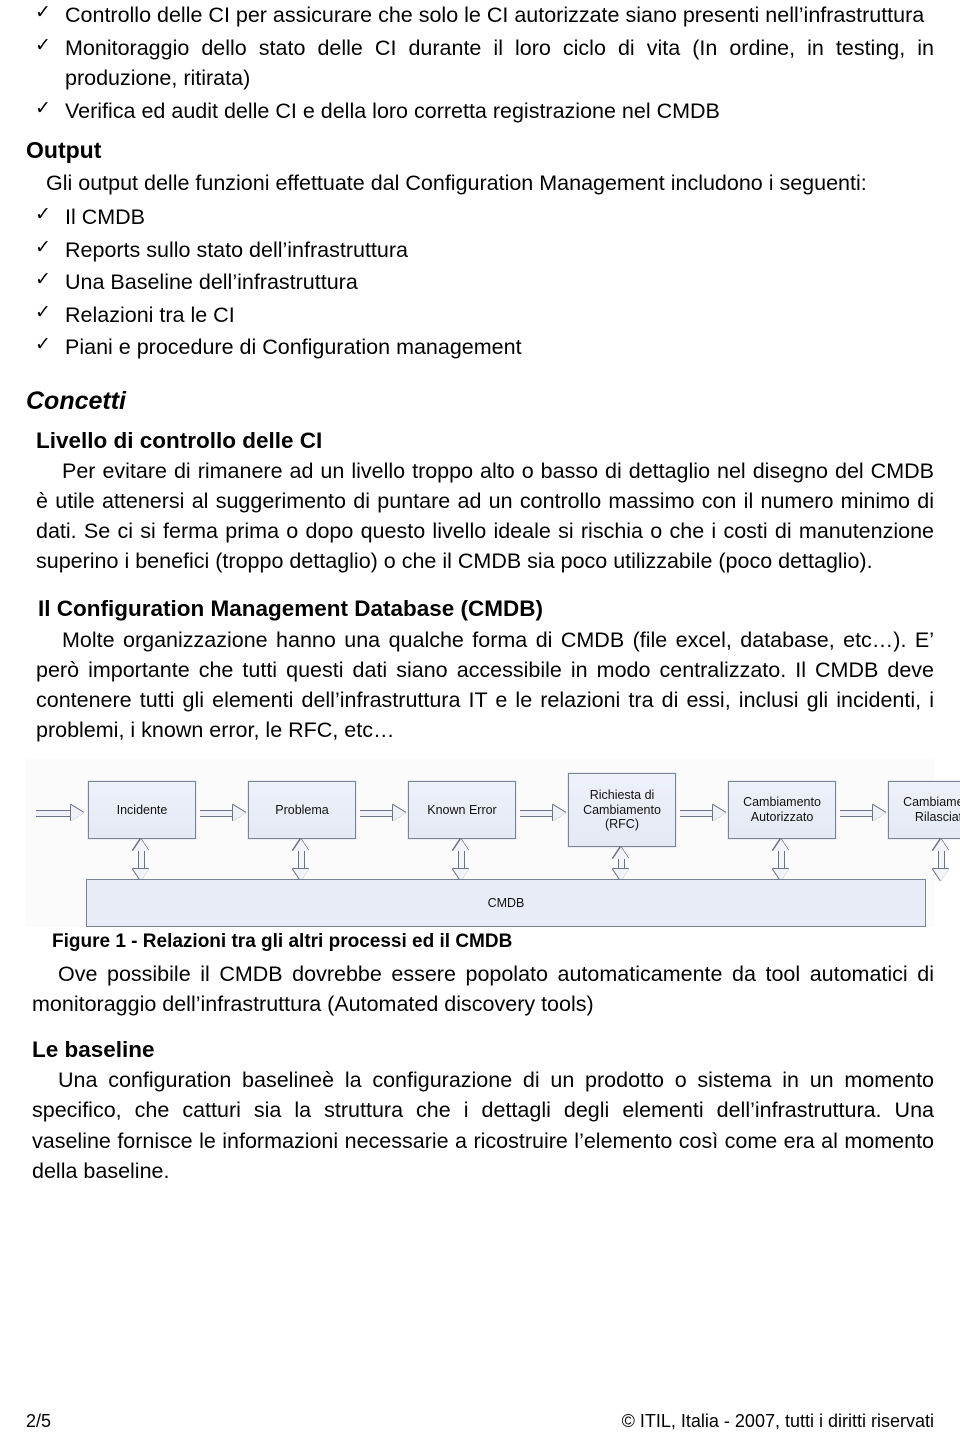  I want to click on cmdb-repository-bar: CMDB, so click(506, 902).